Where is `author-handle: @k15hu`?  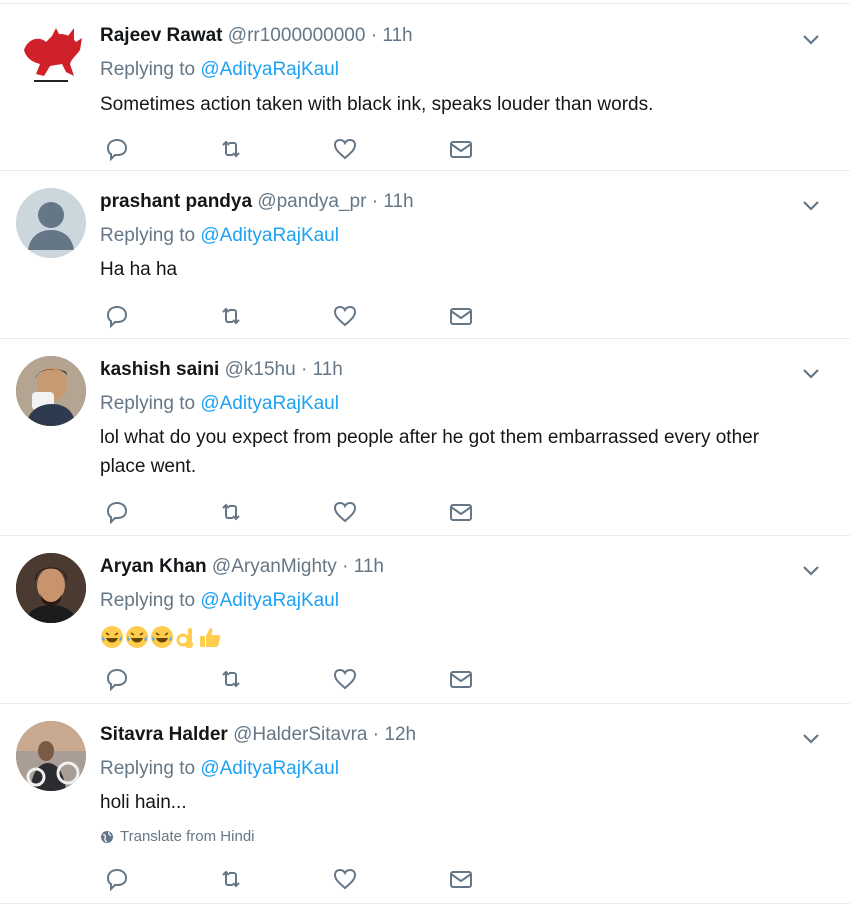 author-handle: @k15hu is located at coordinates (260, 369).